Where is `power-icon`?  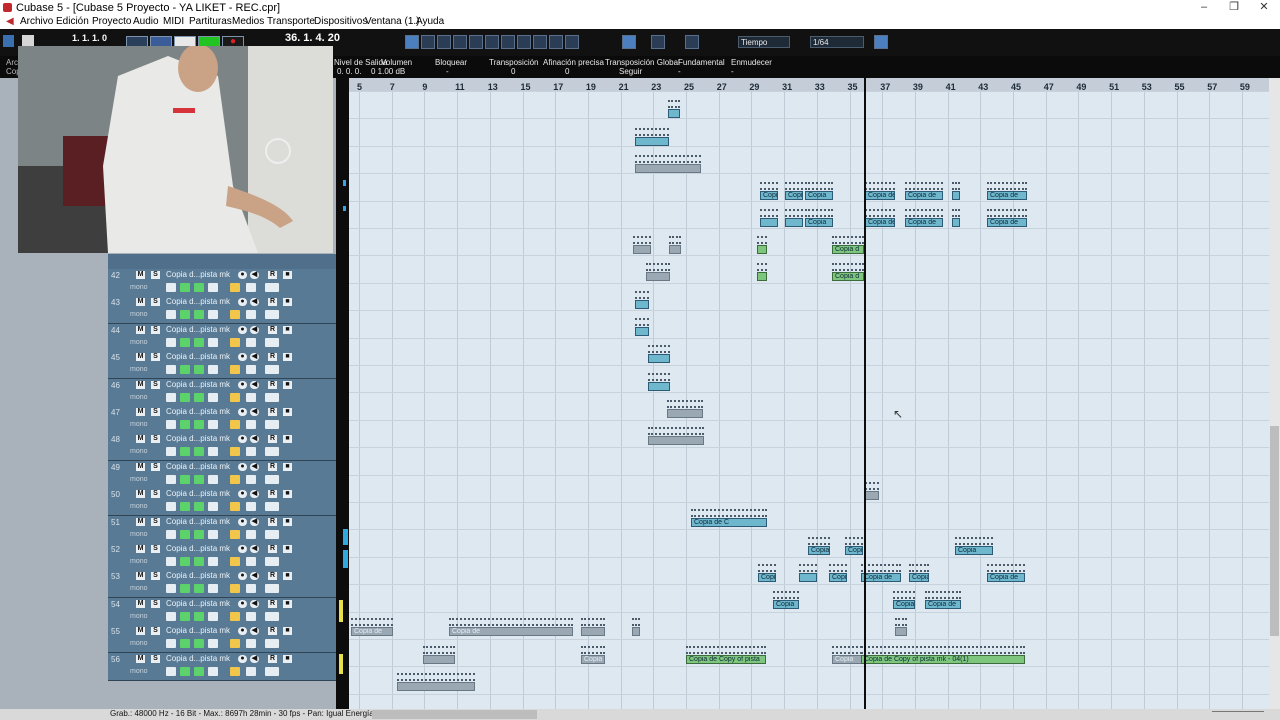 power-icon is located at coordinates (8, 41).